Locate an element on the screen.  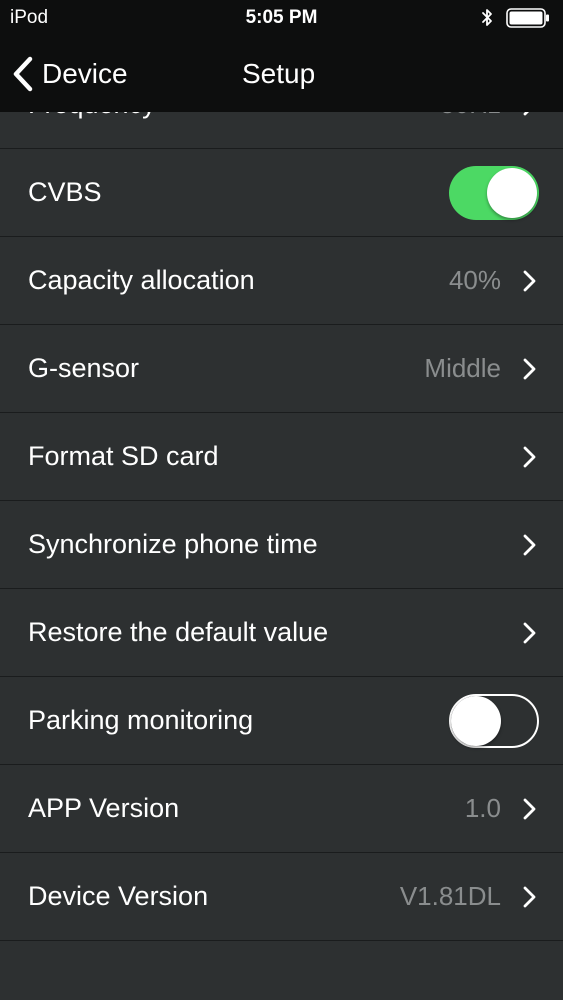
setting-row-format-sd-card: Format SD card is located at coordinates (281, 457).